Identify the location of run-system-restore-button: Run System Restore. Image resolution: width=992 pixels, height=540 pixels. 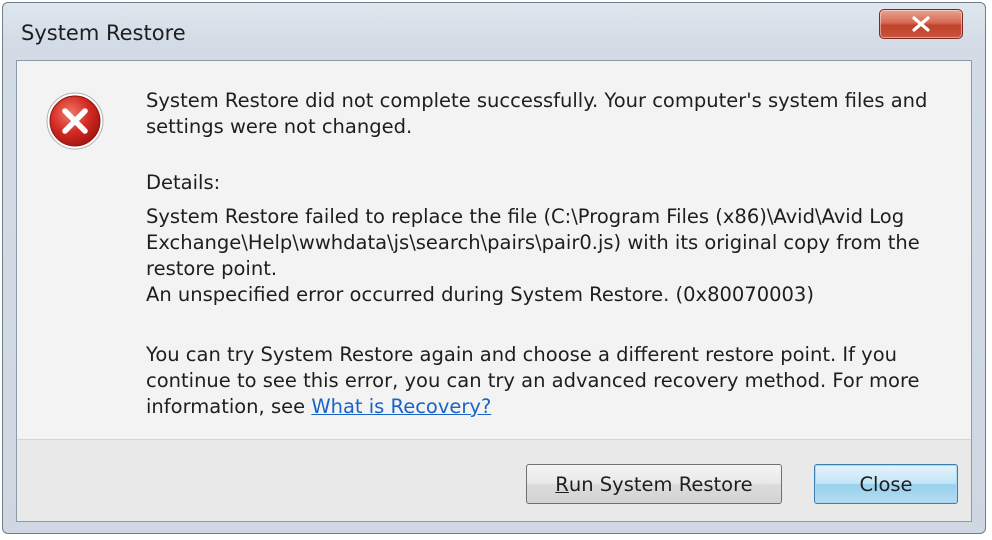
(654, 484).